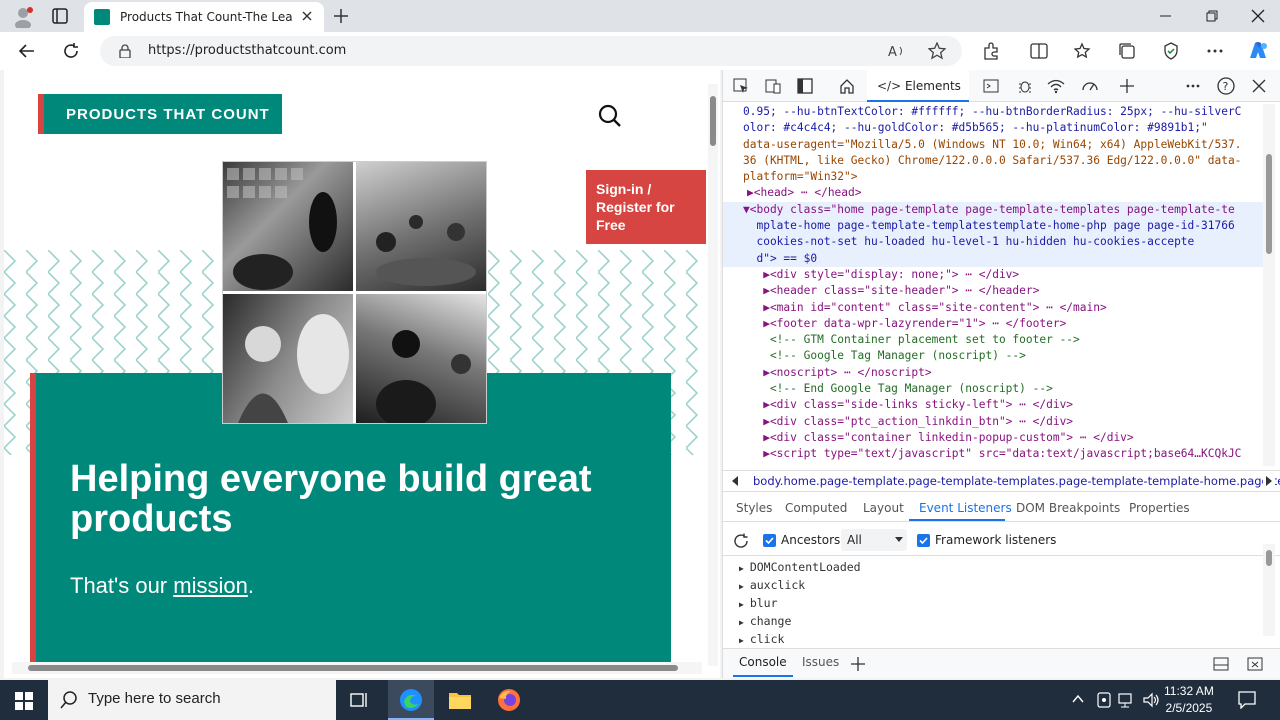  Describe the element at coordinates (1171, 51) in the screenshot. I see `browser-essentials-icon` at that location.